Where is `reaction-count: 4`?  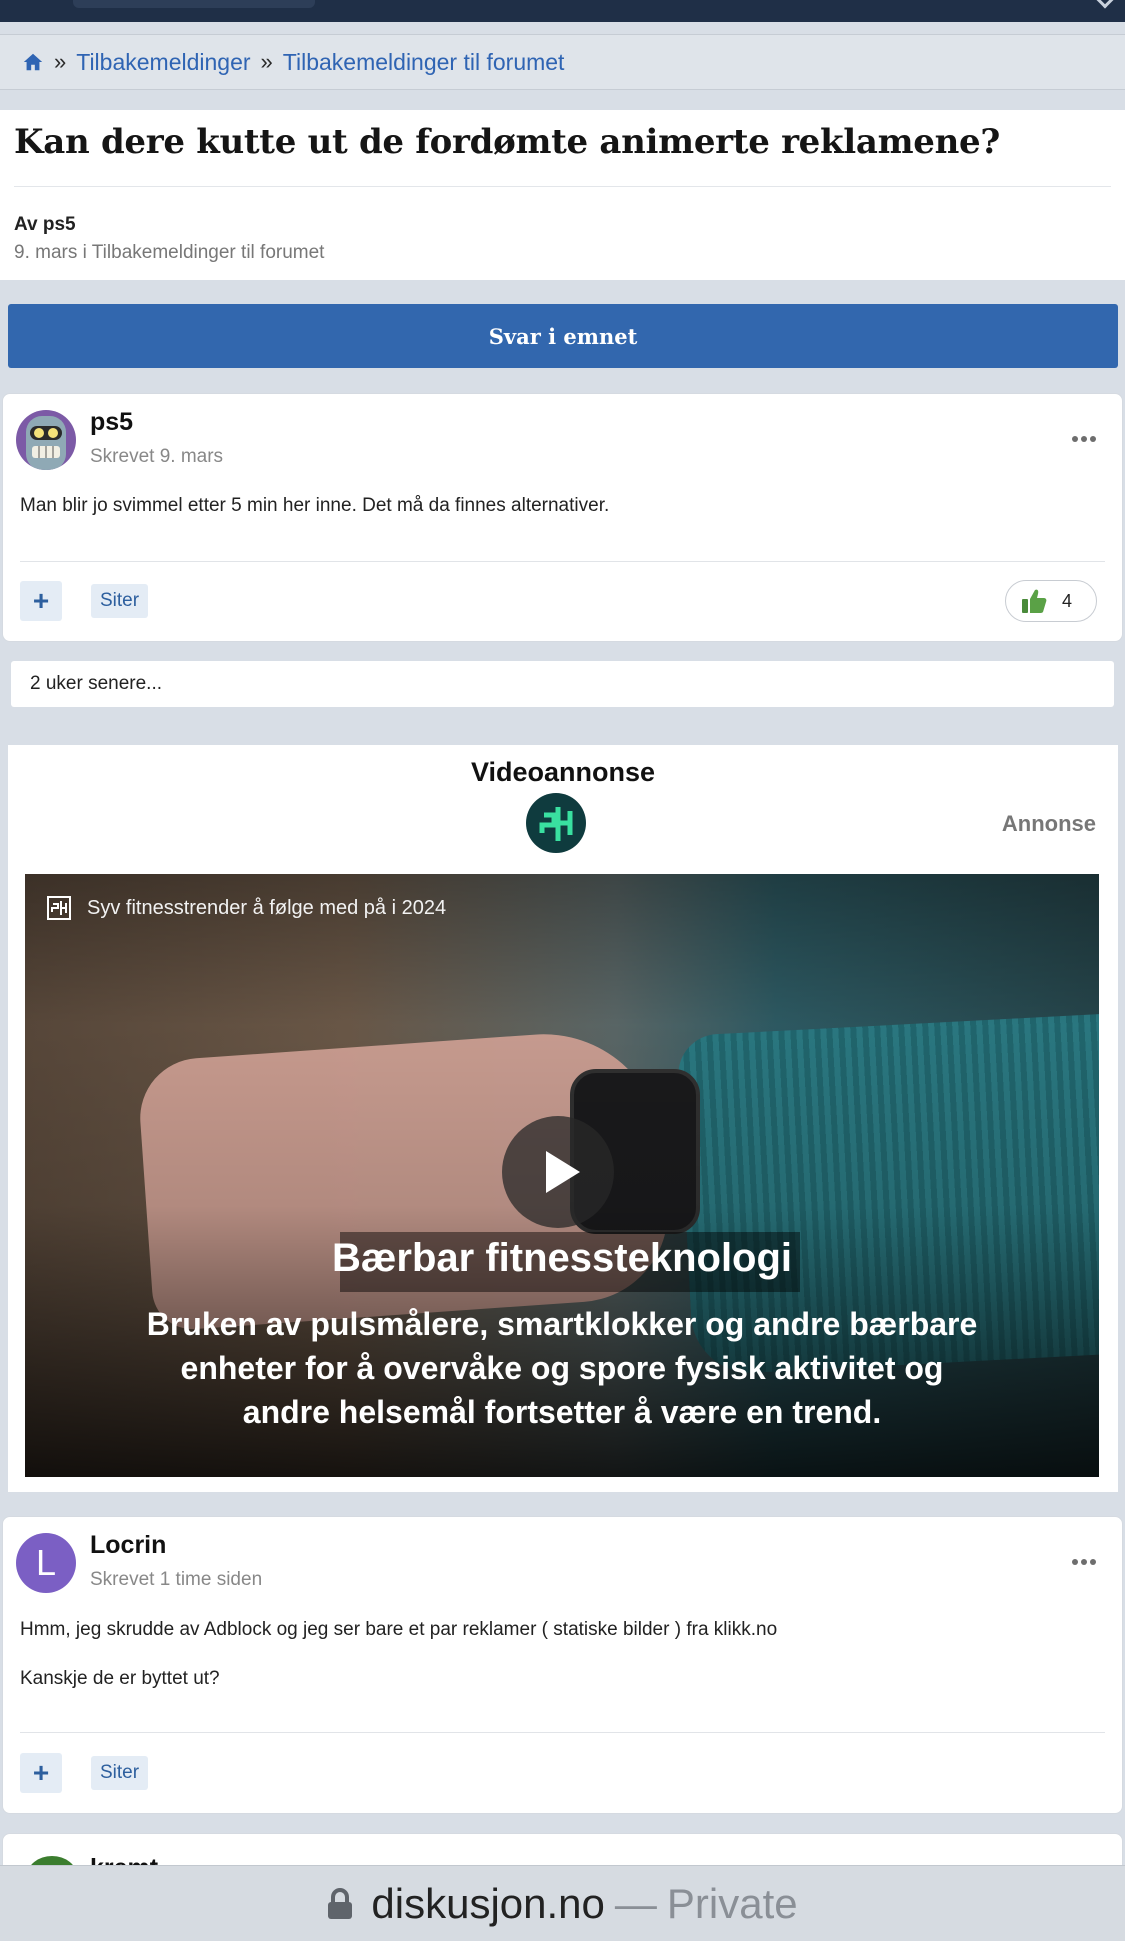 reaction-count: 4 is located at coordinates (1067, 600).